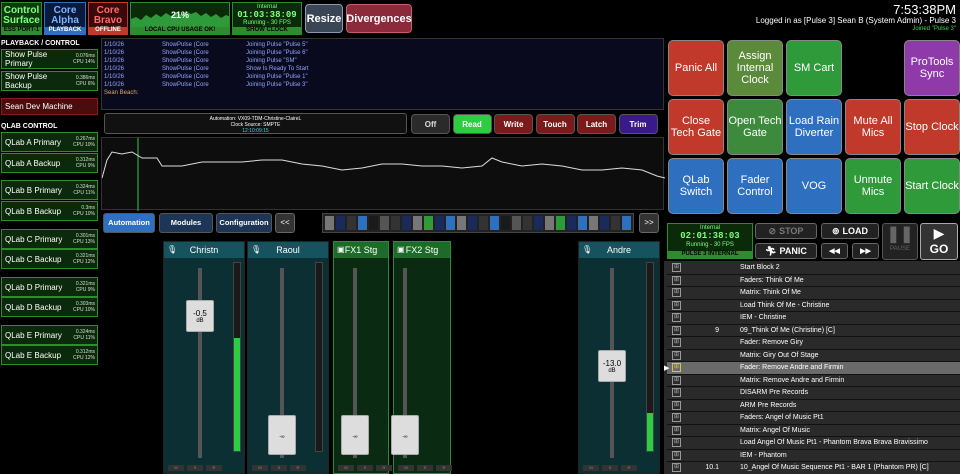  Describe the element at coordinates (813, 293) in the screenshot. I see `cue-row: ⊞ Matrix: Think Of Me` at that location.